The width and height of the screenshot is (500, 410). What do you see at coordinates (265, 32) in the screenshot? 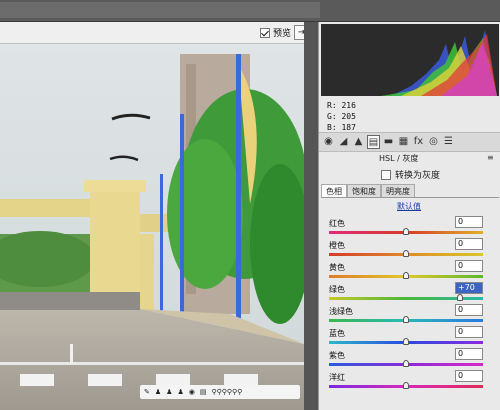
I see `preview-checkbox` at bounding box center [265, 32].